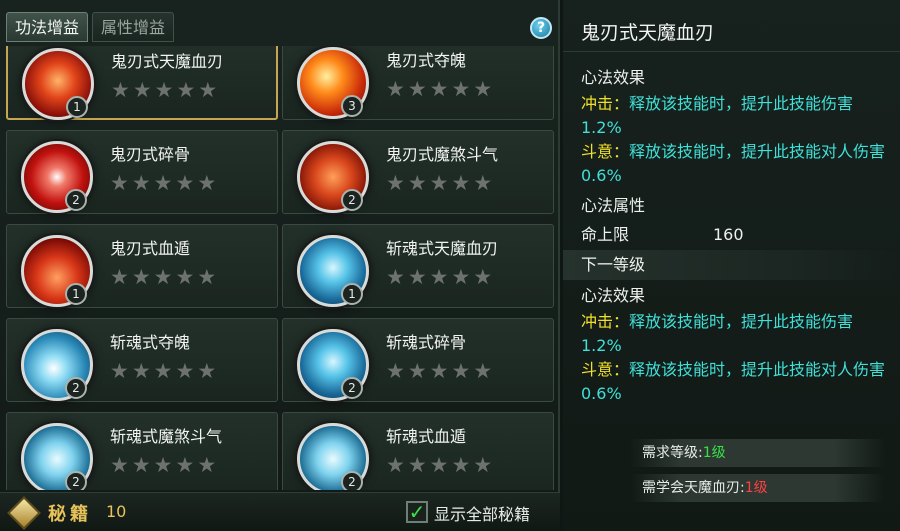  What do you see at coordinates (482, 513) in the screenshot?
I see `show-all-label: 显示全部秘籍` at bounding box center [482, 513].